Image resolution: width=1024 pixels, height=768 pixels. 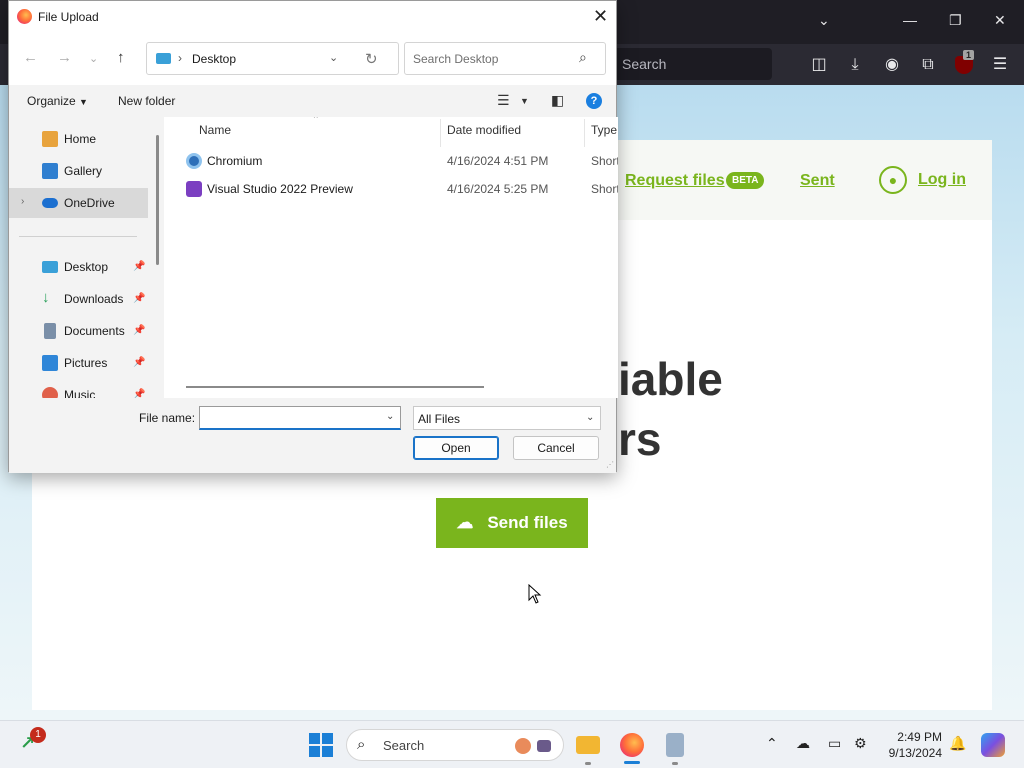 What do you see at coordinates (38, 735) in the screenshot?
I see `widget-notification-badge: 1` at bounding box center [38, 735].